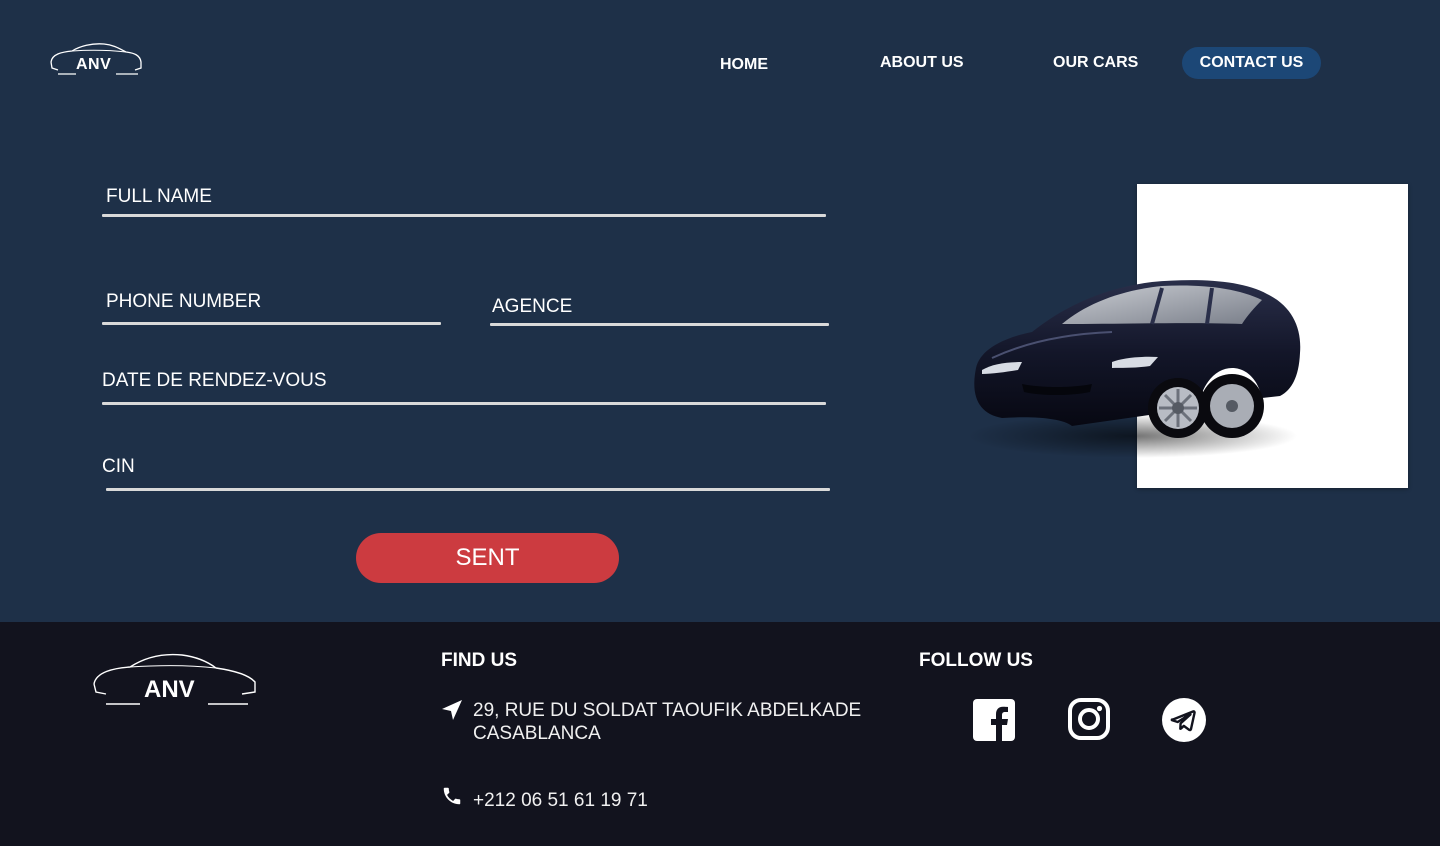 The width and height of the screenshot is (1440, 846). What do you see at coordinates (184, 301) in the screenshot?
I see `phone-number-label: PHONE NUMBER` at bounding box center [184, 301].